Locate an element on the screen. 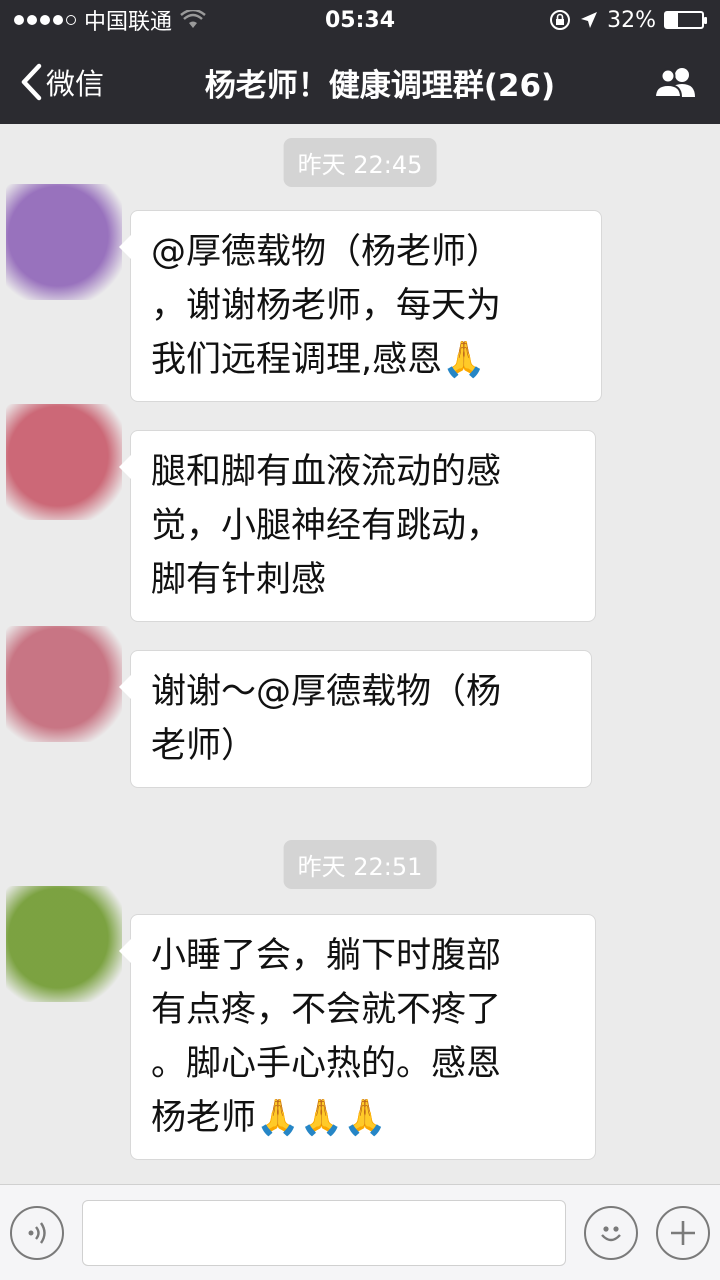  message-bubble: @厚德载物（杨老师） ，谢谢杨老师，每天为 我们远程调理,感恩🙏 is located at coordinates (360, 306).